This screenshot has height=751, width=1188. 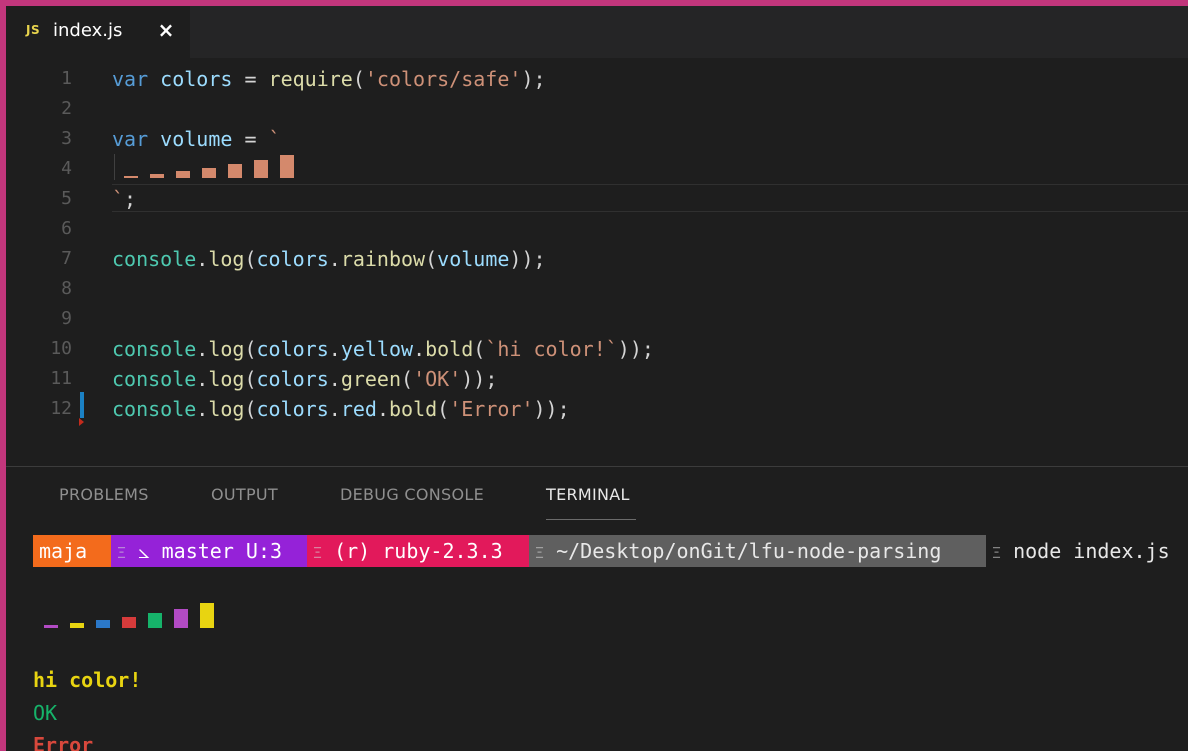 I want to click on prompt-path: ~/Desktop/onGit/lfu-node-parsing, so click(x=749, y=551).